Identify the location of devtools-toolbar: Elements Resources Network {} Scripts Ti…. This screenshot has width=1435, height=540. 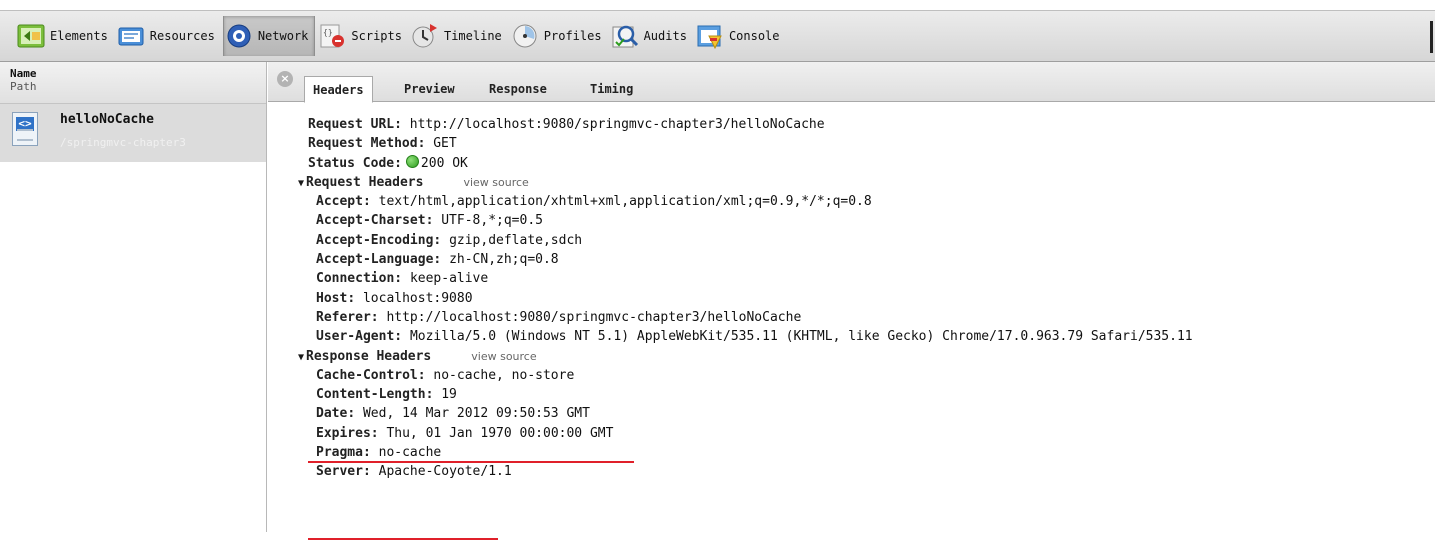
(717, 36).